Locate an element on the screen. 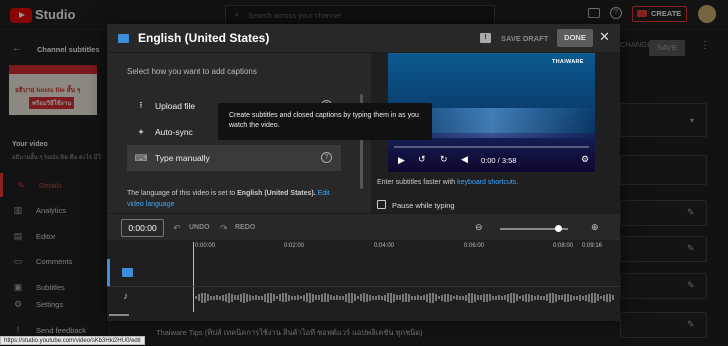 This screenshot has height=346, width=728. sidebar-item-analytics: ▥ Analytics is located at coordinates (53, 210).